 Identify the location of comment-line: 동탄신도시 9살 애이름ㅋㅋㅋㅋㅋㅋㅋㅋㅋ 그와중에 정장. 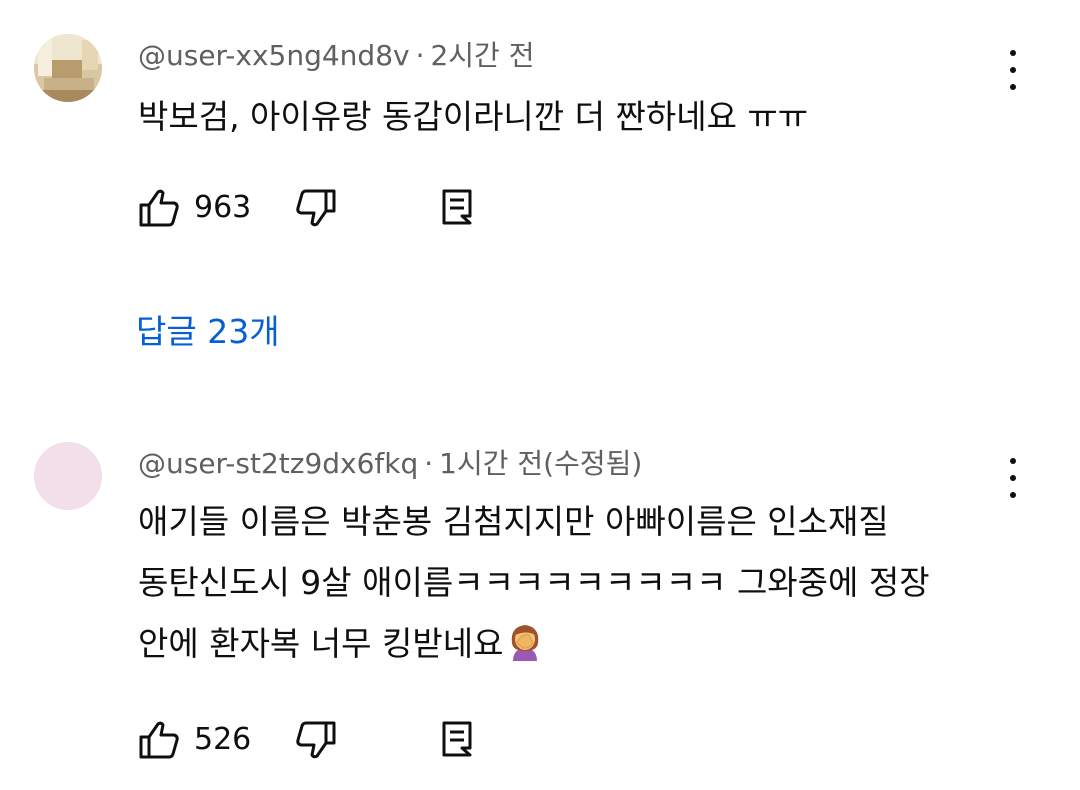
(534, 582).